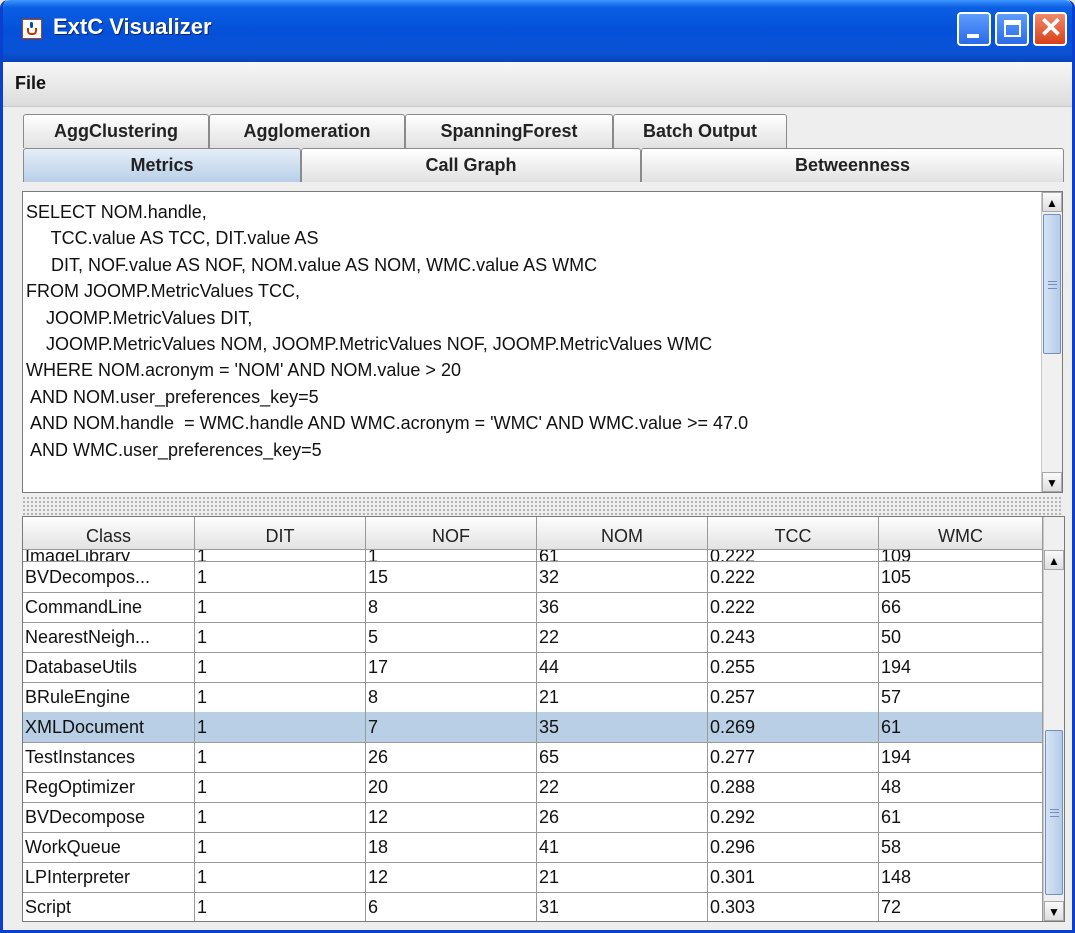  Describe the element at coordinates (1053, 719) in the screenshot. I see `table-scrollbar: ▲ ▼` at that location.